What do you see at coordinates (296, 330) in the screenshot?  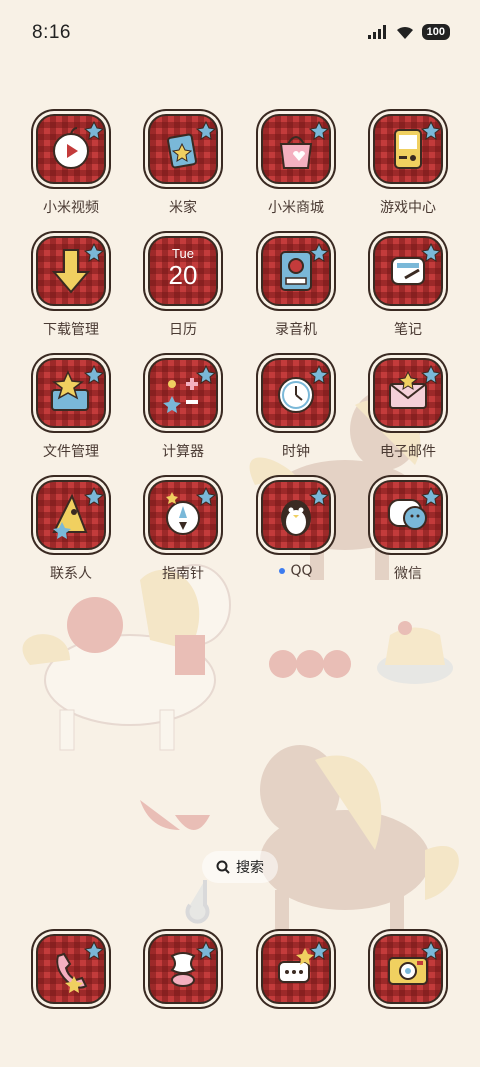 I see `app-label: 录音机` at bounding box center [296, 330].